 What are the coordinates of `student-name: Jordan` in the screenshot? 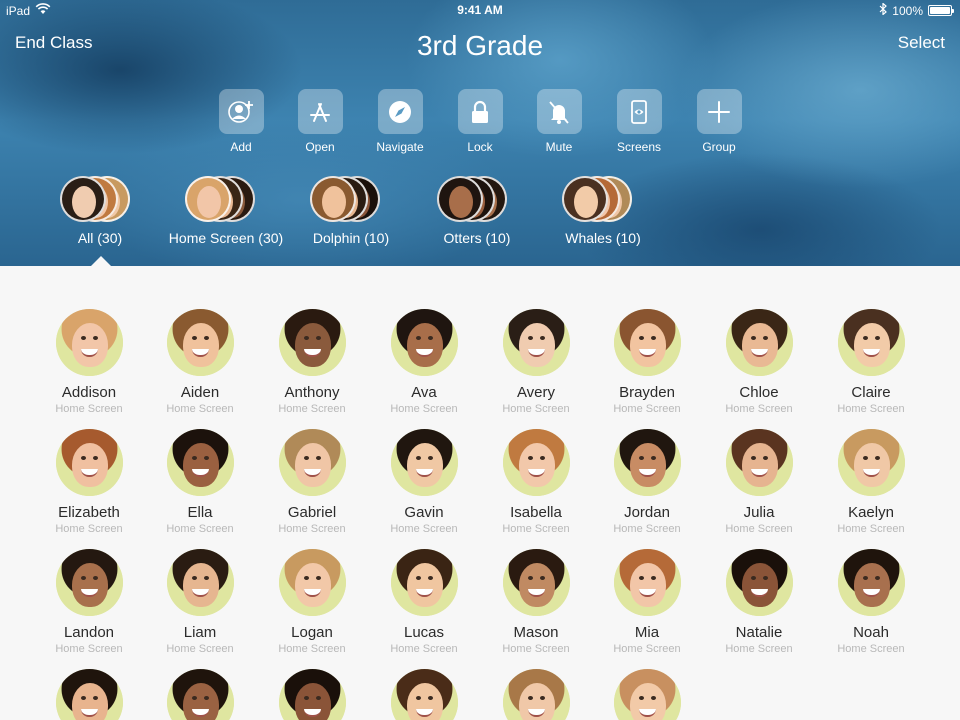 It's located at (647, 512).